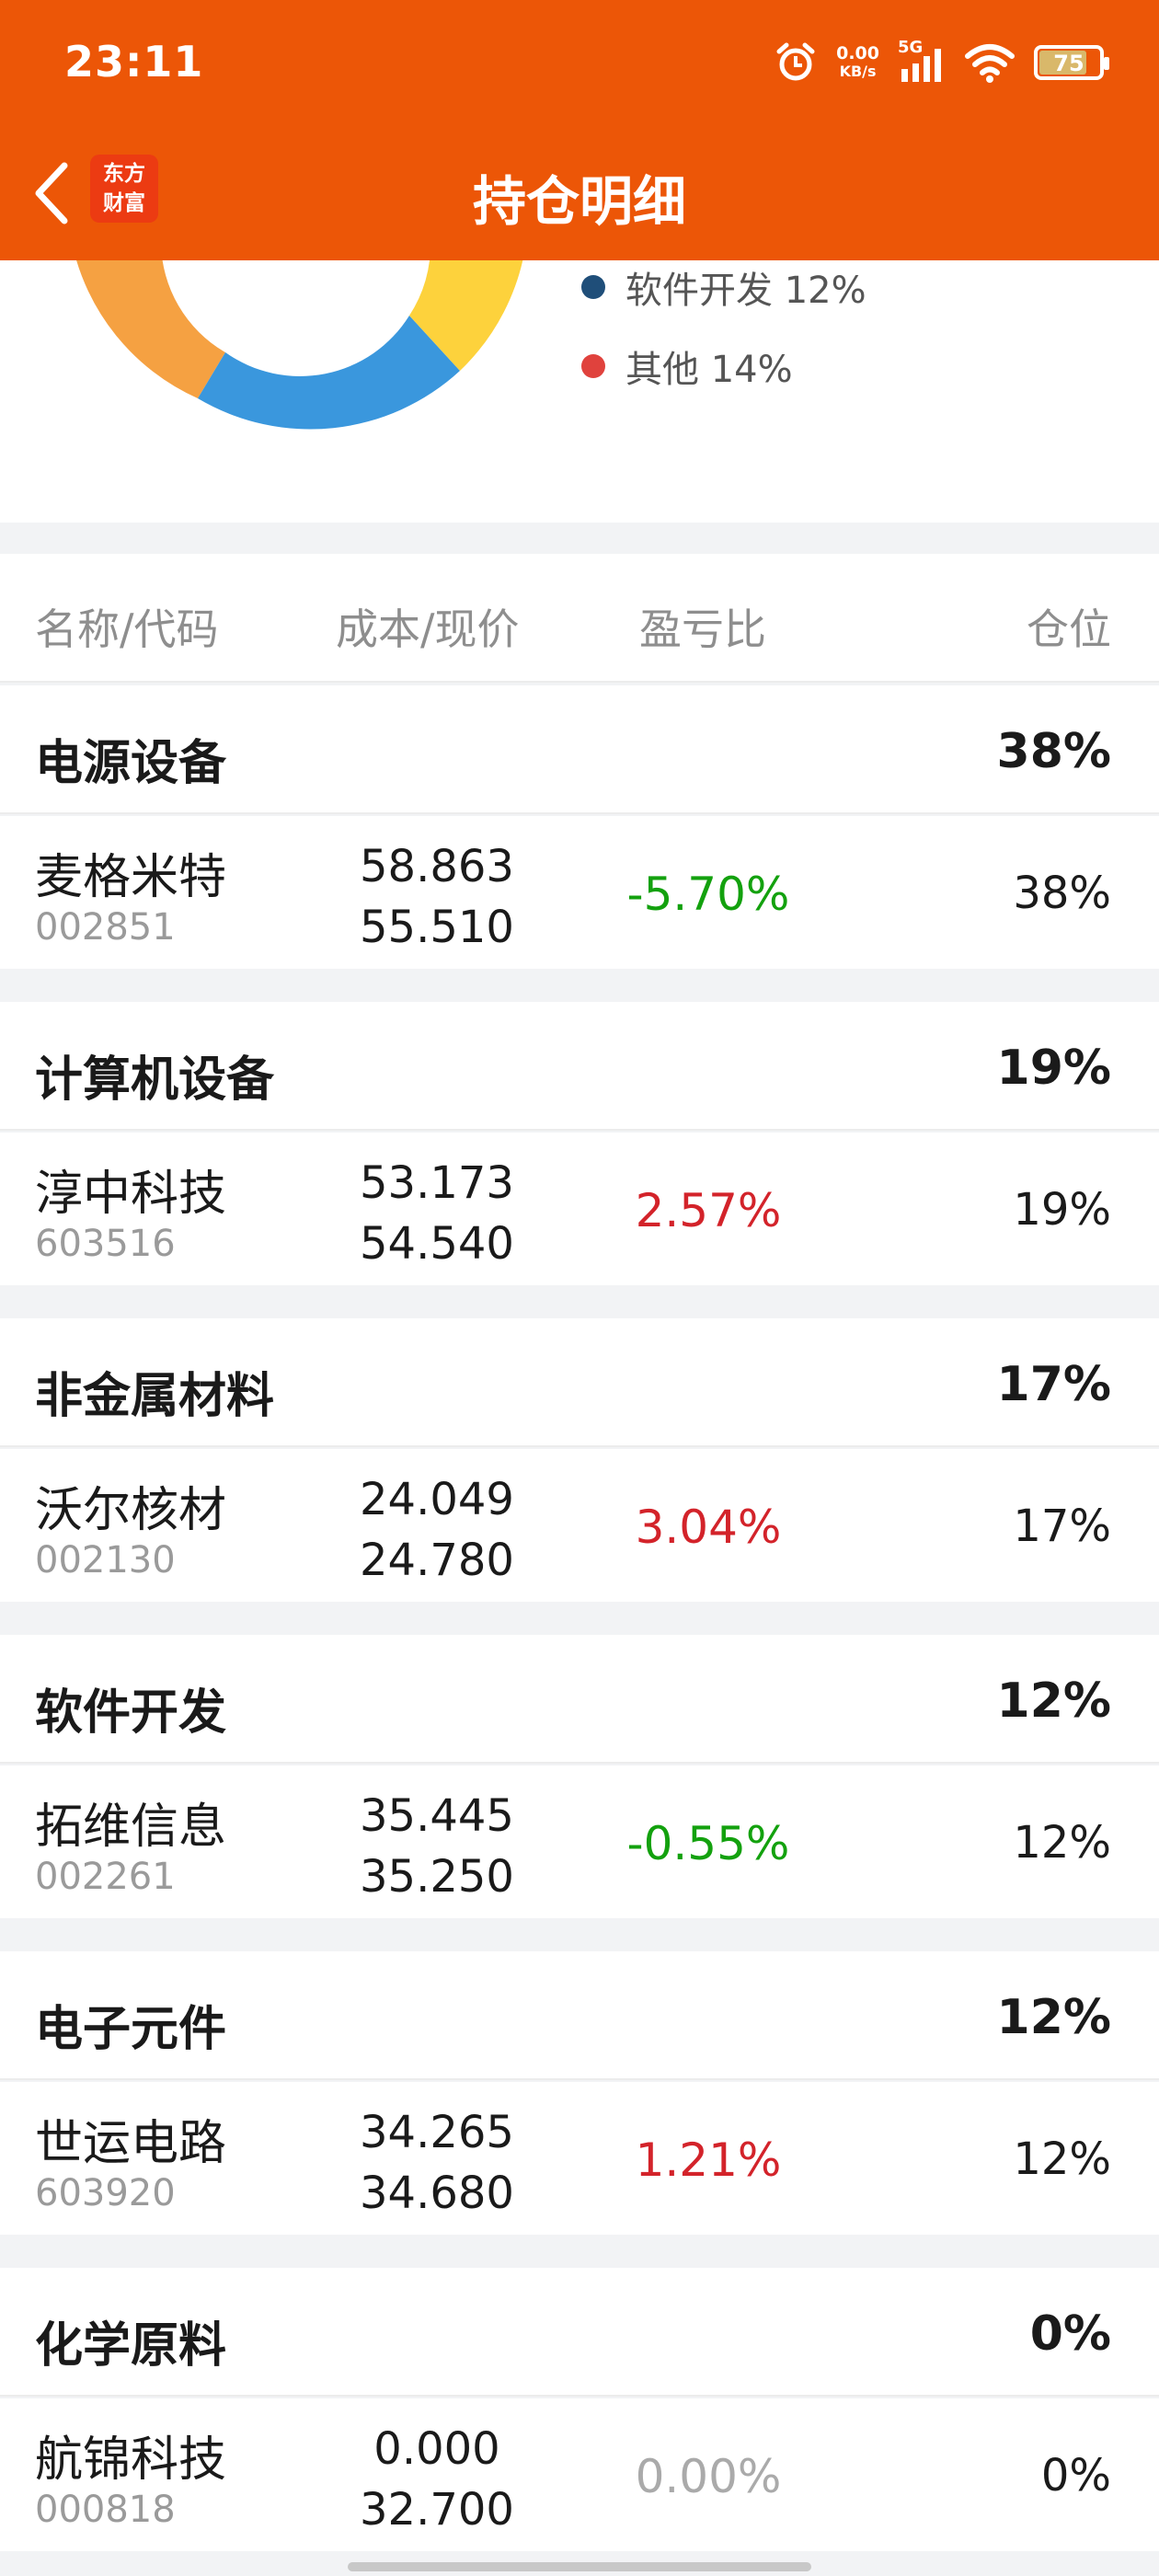  I want to click on nav-bar: 东方 财富 持仓明细, so click(579, 194).